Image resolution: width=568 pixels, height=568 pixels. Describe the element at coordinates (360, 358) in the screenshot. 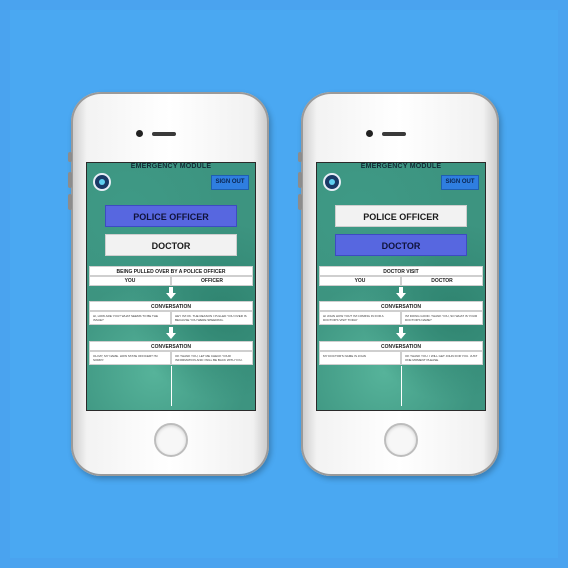

I see `you-line: MY DOCTOR'S NAME IS JOHN` at that location.